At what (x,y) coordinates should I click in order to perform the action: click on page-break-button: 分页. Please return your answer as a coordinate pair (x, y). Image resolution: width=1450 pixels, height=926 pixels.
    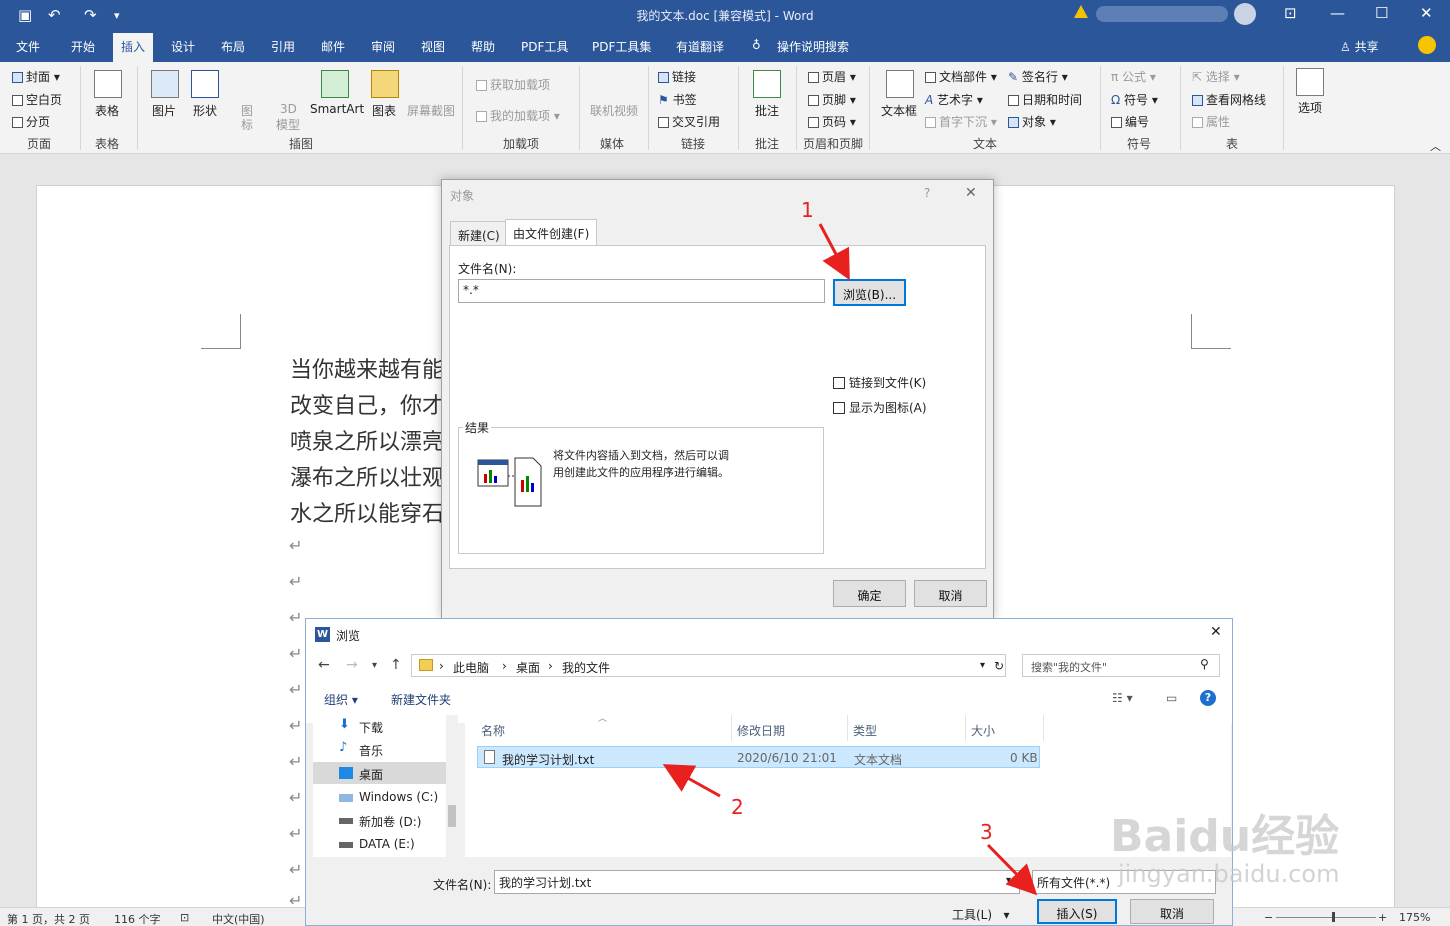
    Looking at the image, I should click on (31, 121).